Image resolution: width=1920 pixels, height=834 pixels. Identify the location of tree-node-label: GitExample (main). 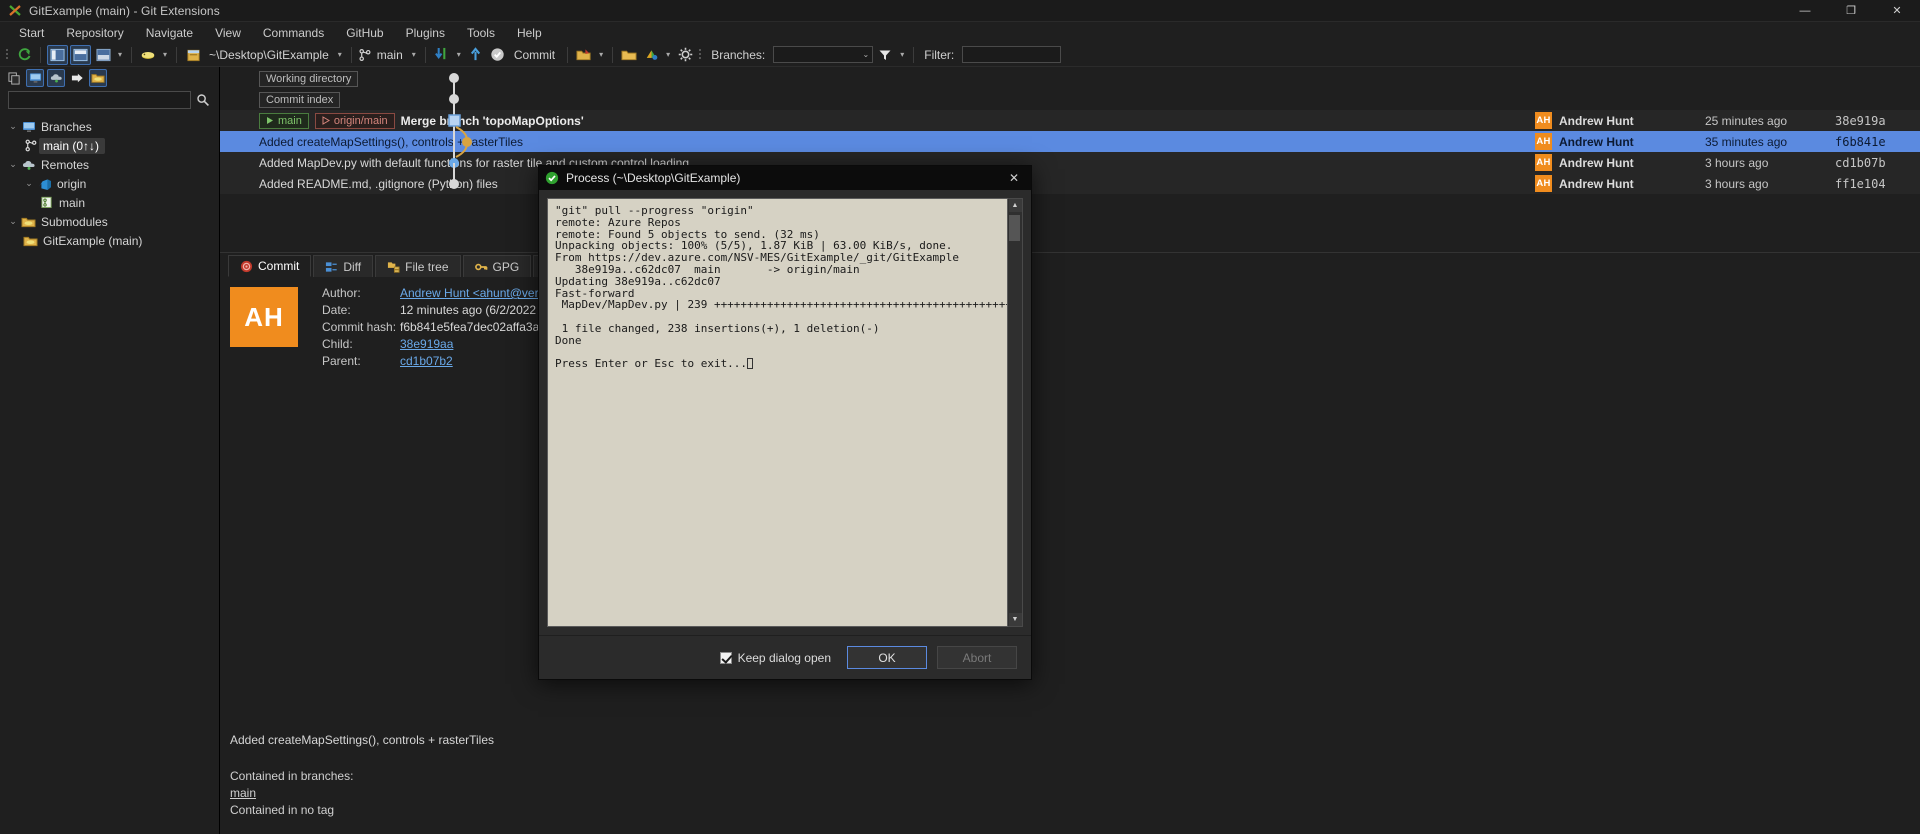
(93, 240).